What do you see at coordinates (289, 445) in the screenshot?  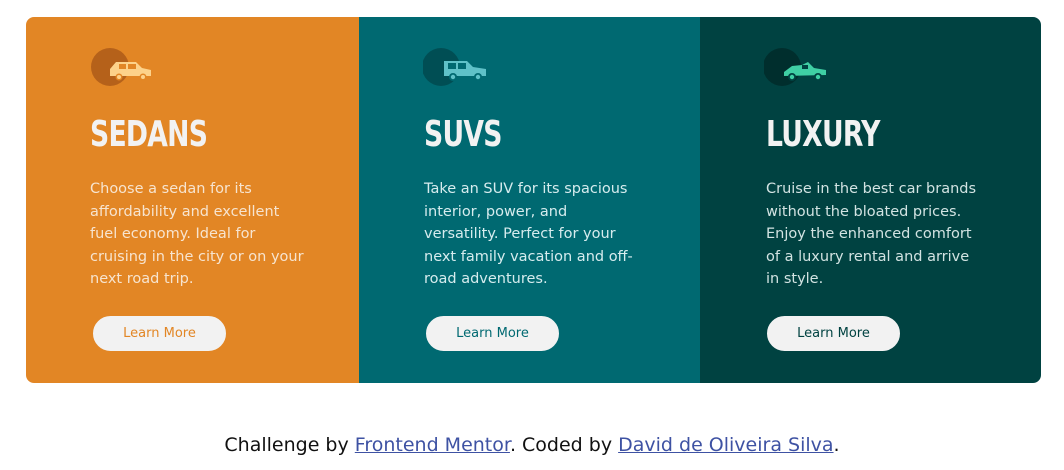 I see `attribution-prefix: Challenge by` at bounding box center [289, 445].